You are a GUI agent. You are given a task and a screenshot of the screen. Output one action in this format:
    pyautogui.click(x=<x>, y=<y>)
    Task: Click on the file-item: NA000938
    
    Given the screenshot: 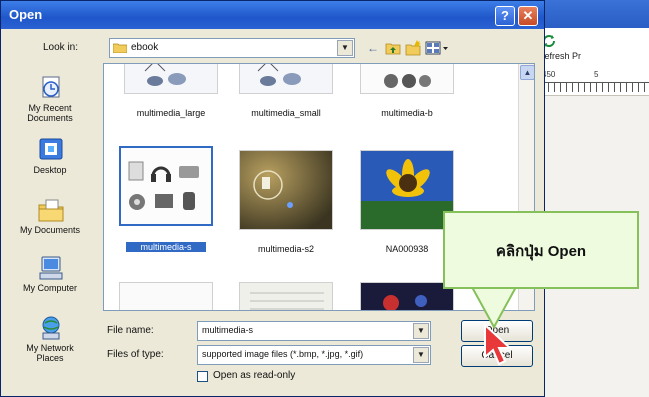 What is the action you would take?
    pyautogui.click(x=407, y=202)
    